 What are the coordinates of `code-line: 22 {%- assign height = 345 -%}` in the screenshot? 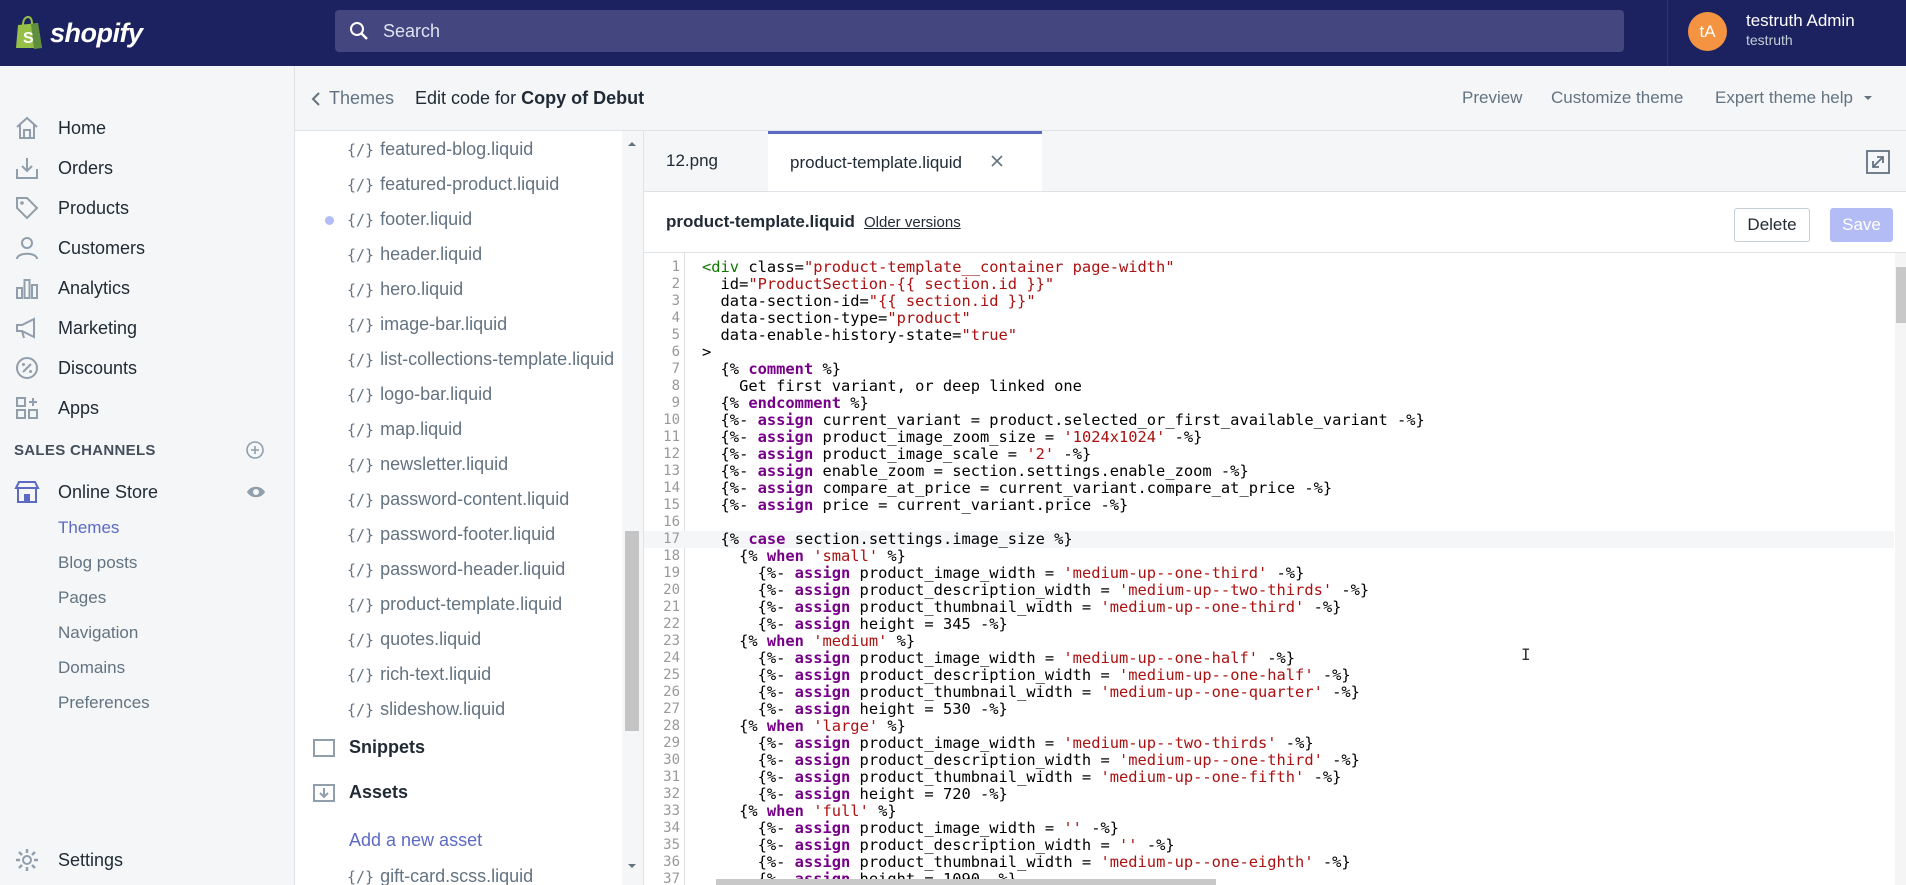 It's located at (1269, 624).